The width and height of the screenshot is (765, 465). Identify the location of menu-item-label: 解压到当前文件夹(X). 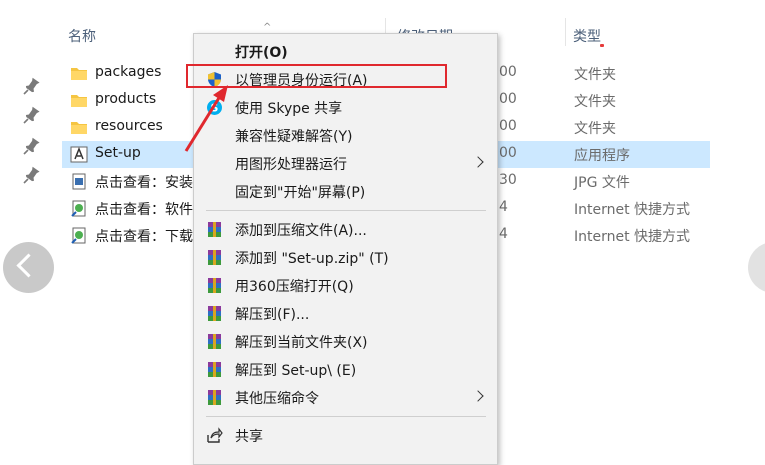
(301, 343).